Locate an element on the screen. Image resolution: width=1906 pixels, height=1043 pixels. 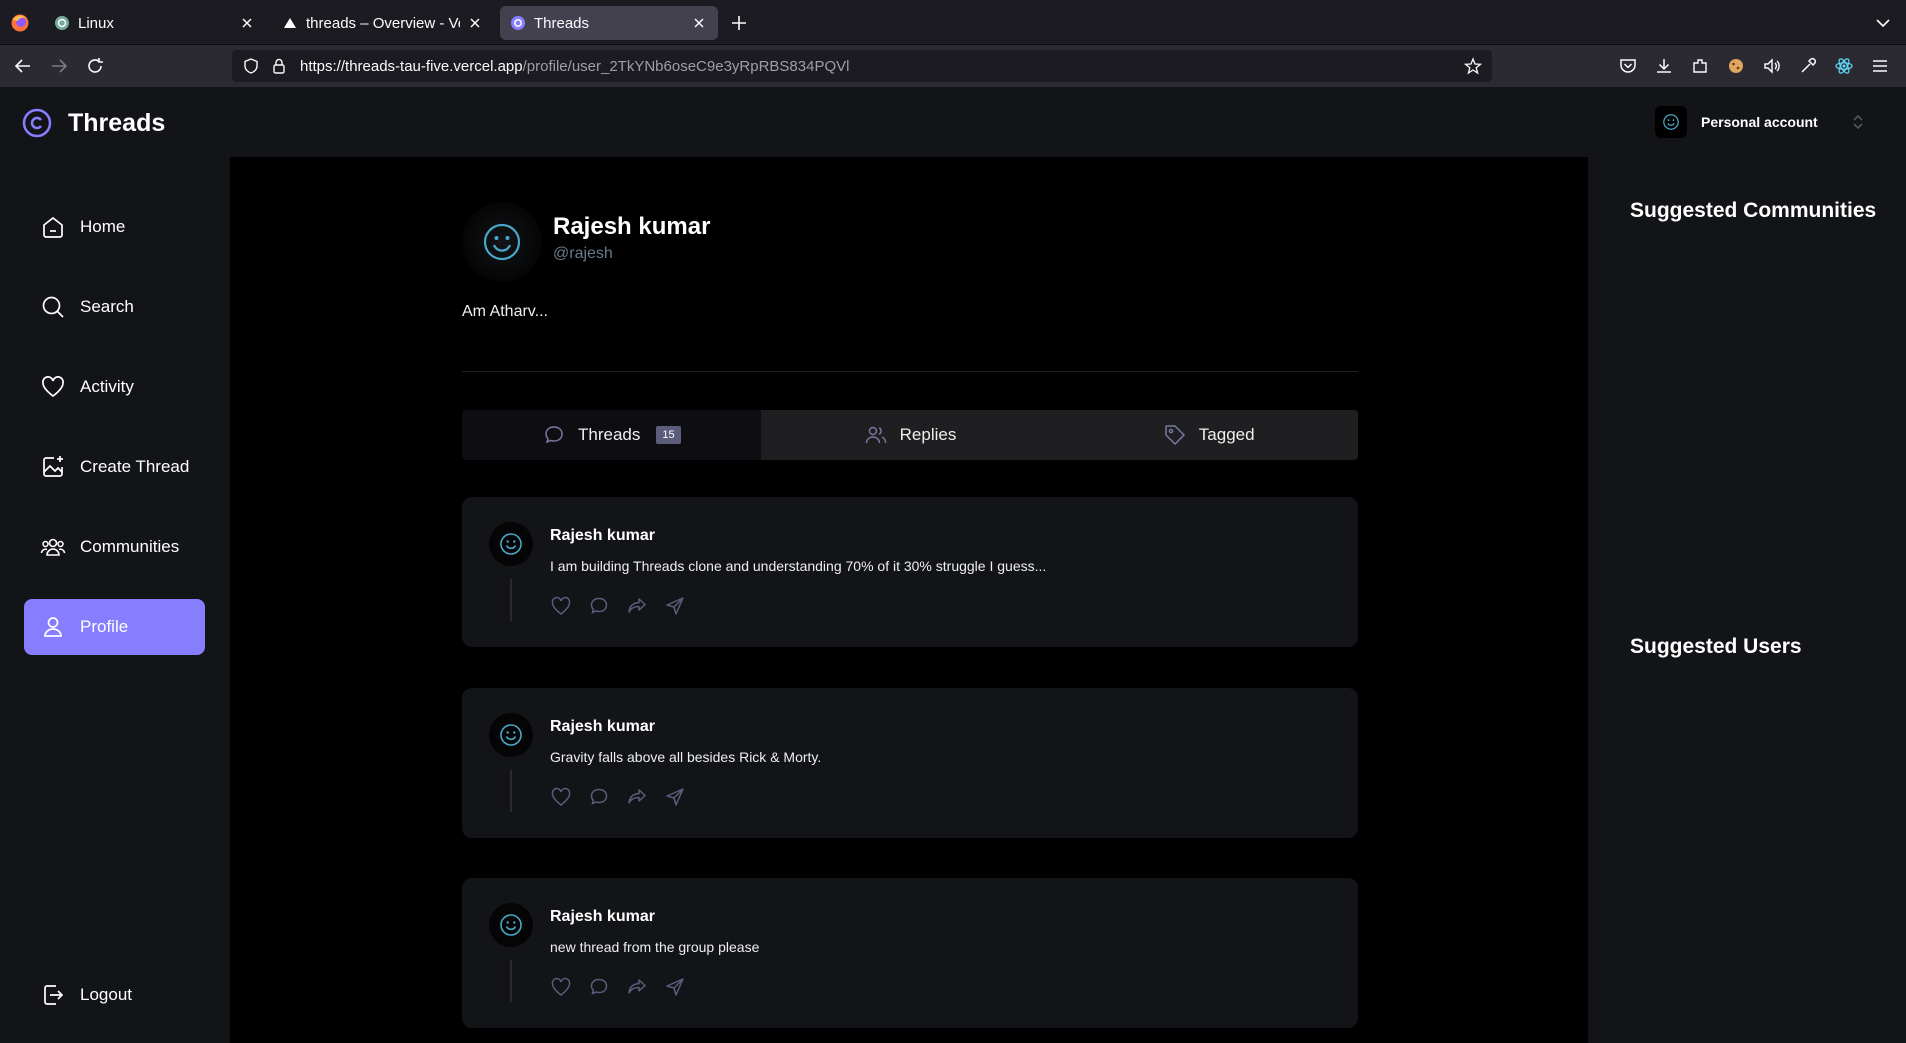
tab-replies: Replies is located at coordinates (910, 435).